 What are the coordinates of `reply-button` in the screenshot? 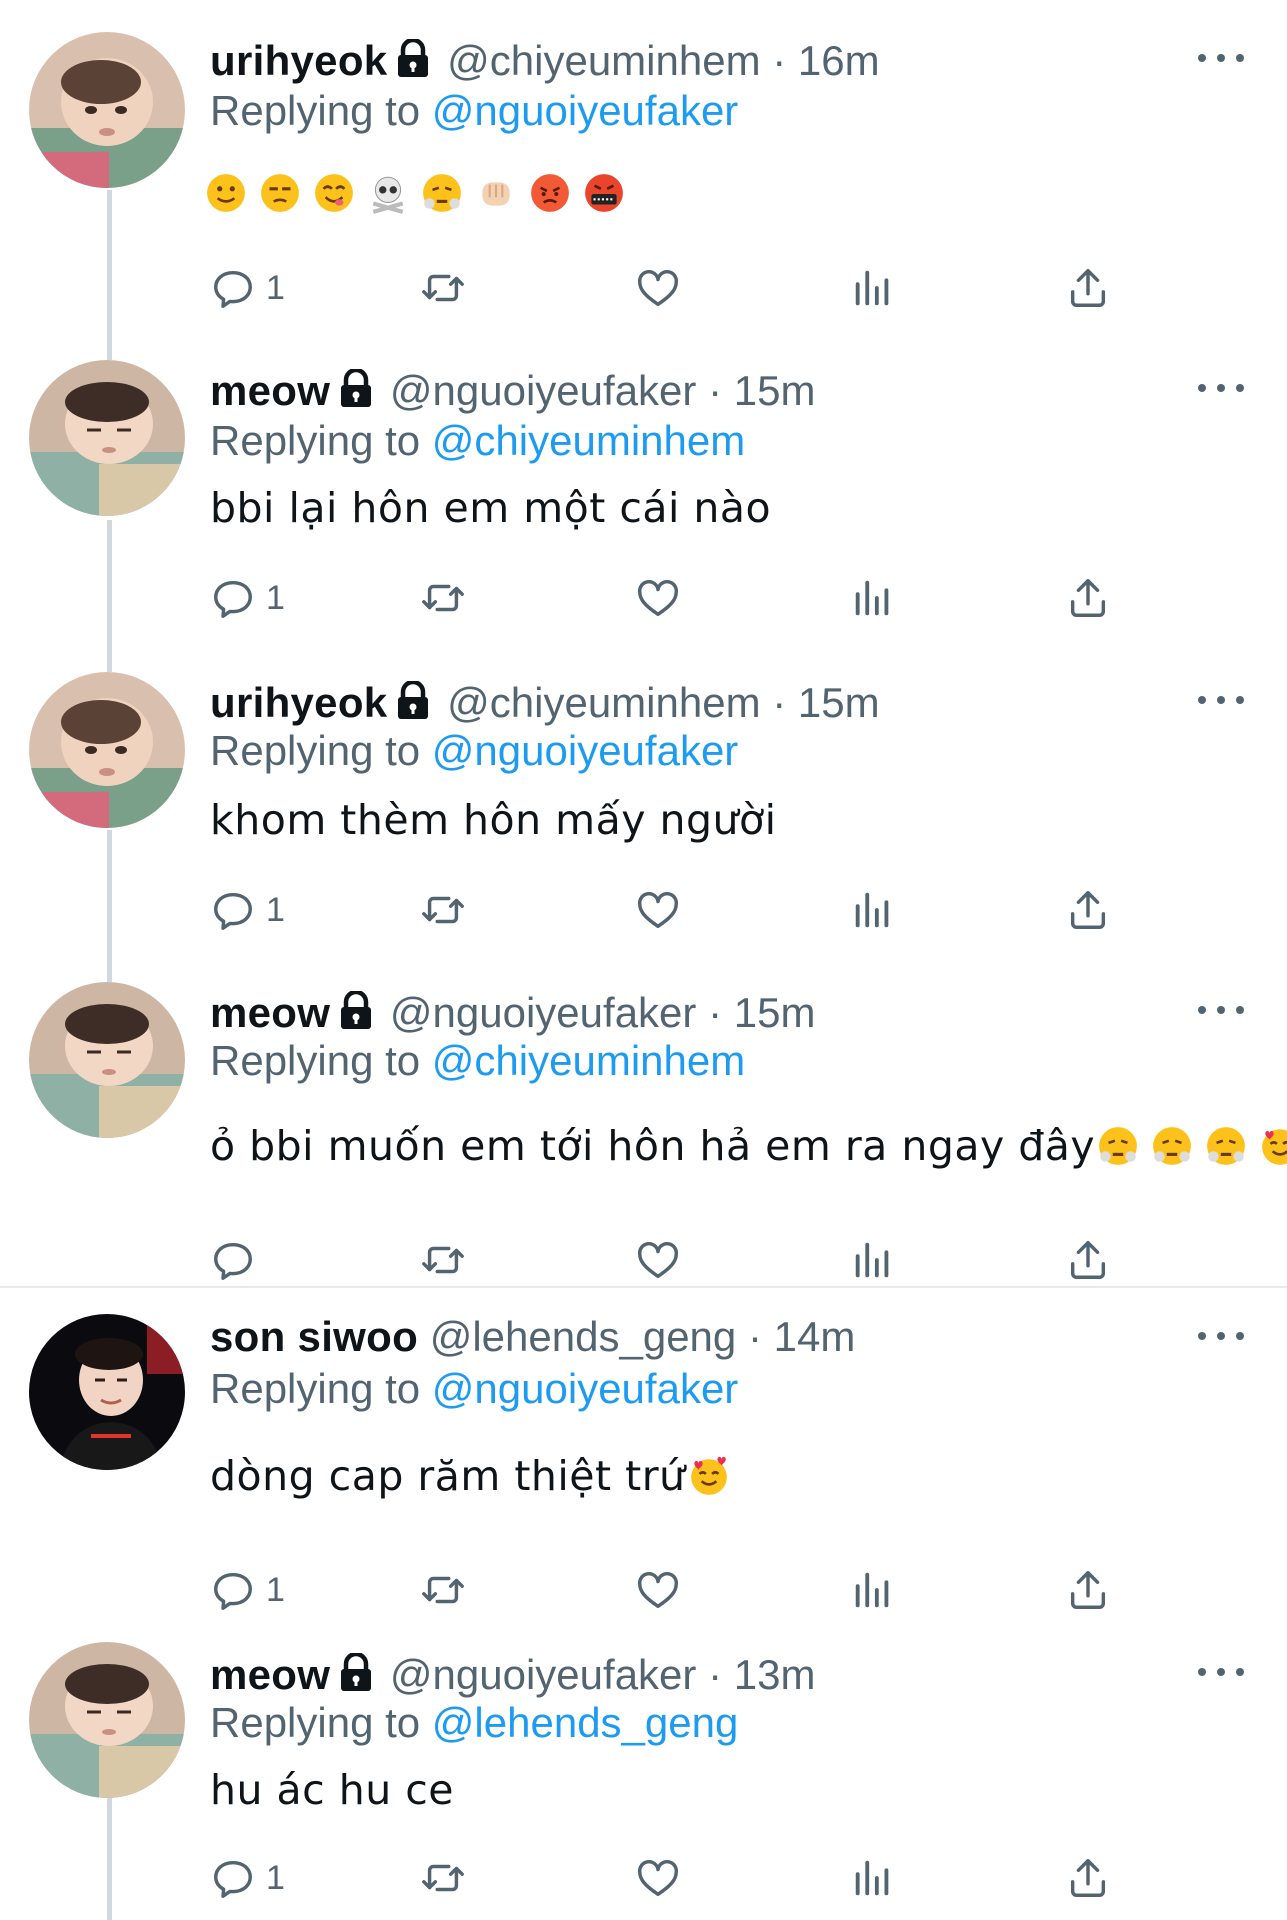 It's located at (238, 1260).